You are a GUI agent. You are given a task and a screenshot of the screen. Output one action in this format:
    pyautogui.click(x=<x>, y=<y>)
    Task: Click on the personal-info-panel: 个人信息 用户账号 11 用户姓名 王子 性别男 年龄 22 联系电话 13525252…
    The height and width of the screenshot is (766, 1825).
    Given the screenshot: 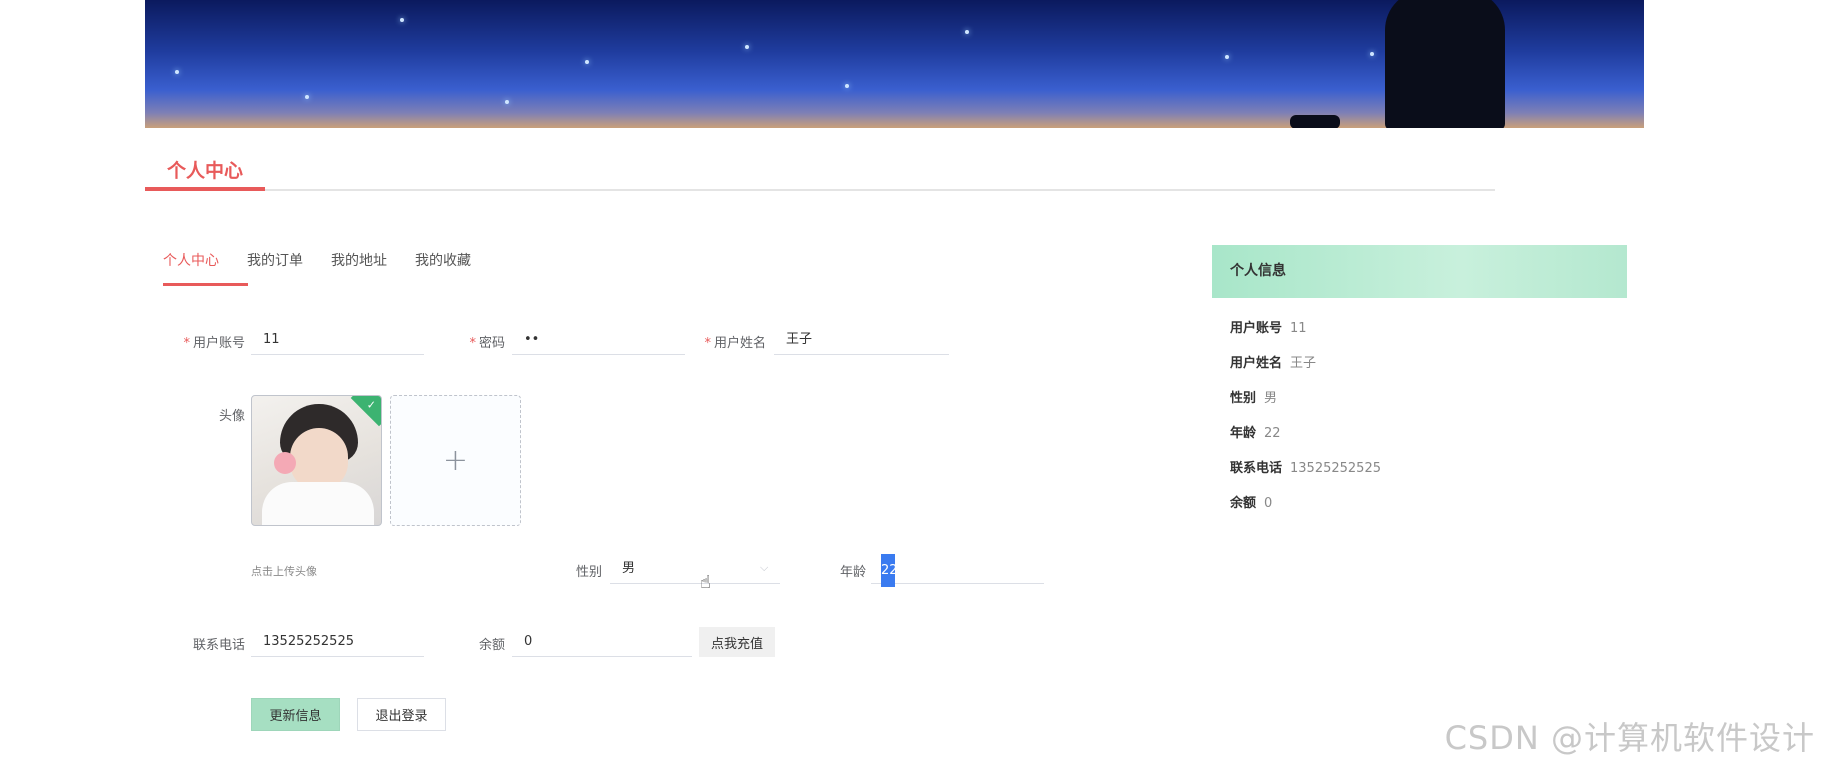 What is the action you would take?
    pyautogui.click(x=1419, y=378)
    